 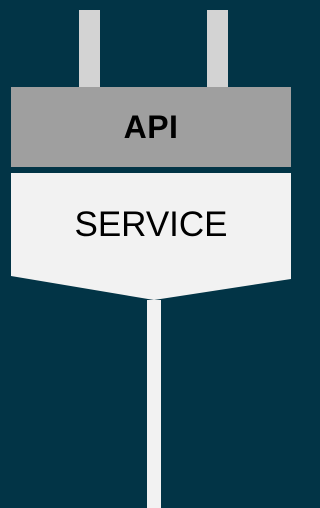 I want to click on service-label: SERVICE, so click(x=151, y=224).